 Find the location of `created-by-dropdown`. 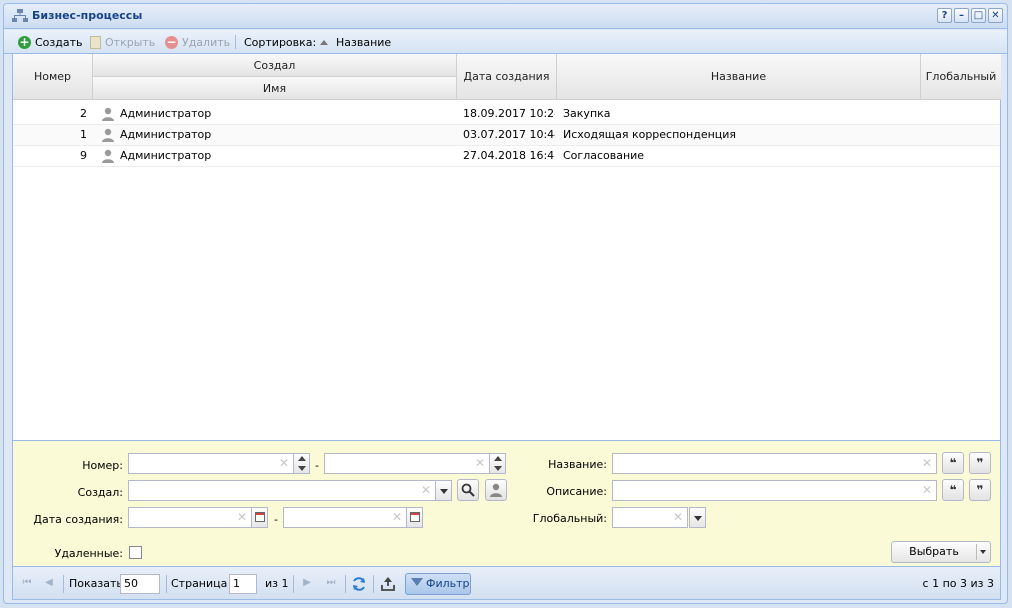

created-by-dropdown is located at coordinates (443, 490).